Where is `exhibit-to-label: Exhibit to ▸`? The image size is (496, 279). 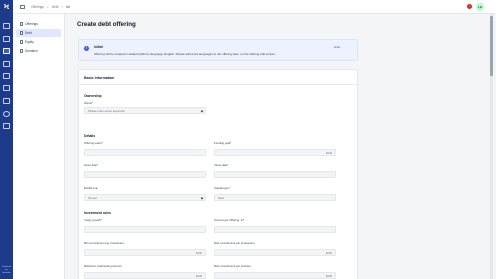
exhibit-to-label: Exhibit to ▸ is located at coordinates (91, 188).